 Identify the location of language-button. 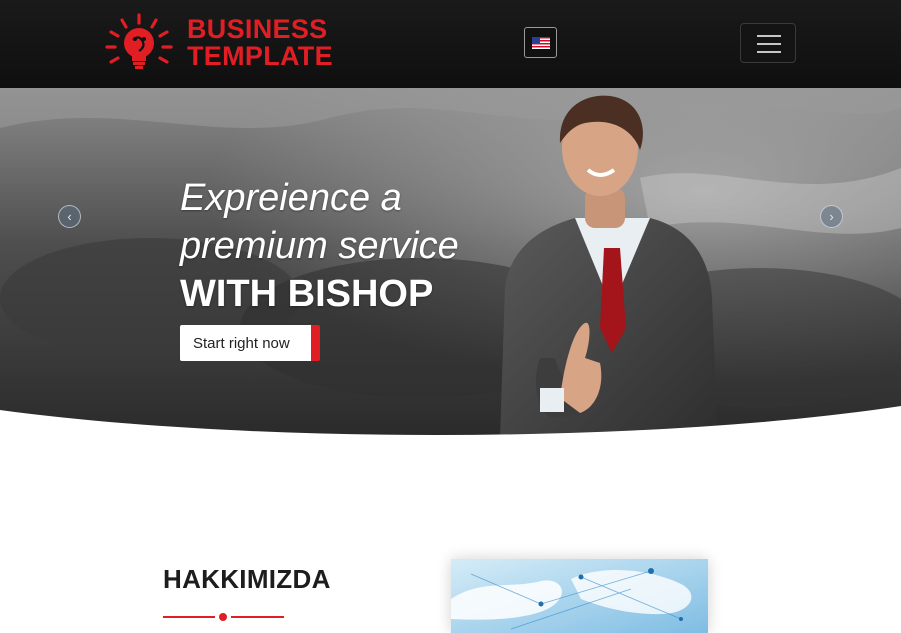
(540, 42).